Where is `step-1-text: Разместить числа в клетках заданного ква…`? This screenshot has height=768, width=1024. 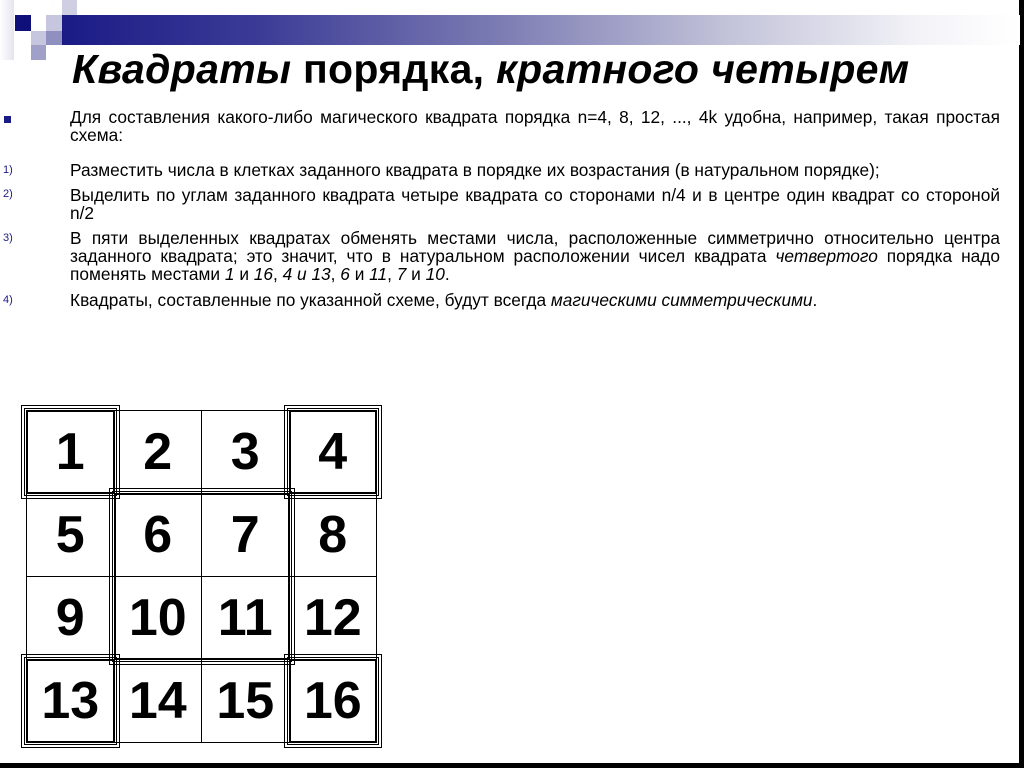
step-1-text: Разместить числа в клетках заданного ква… is located at coordinates (475, 170).